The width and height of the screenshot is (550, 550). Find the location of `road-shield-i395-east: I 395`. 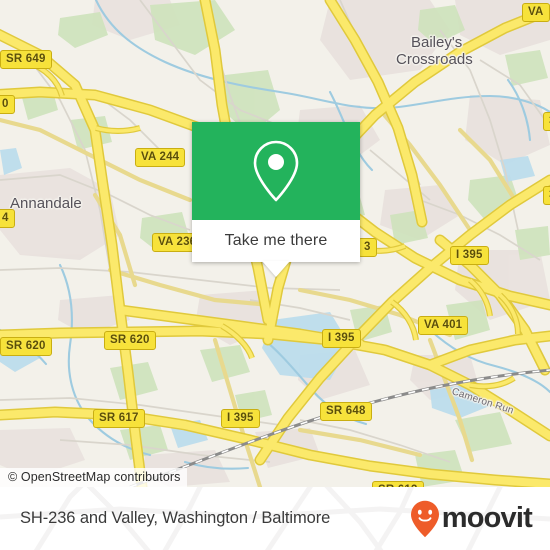

road-shield-i395-east: I 395 is located at coordinates (469, 255).